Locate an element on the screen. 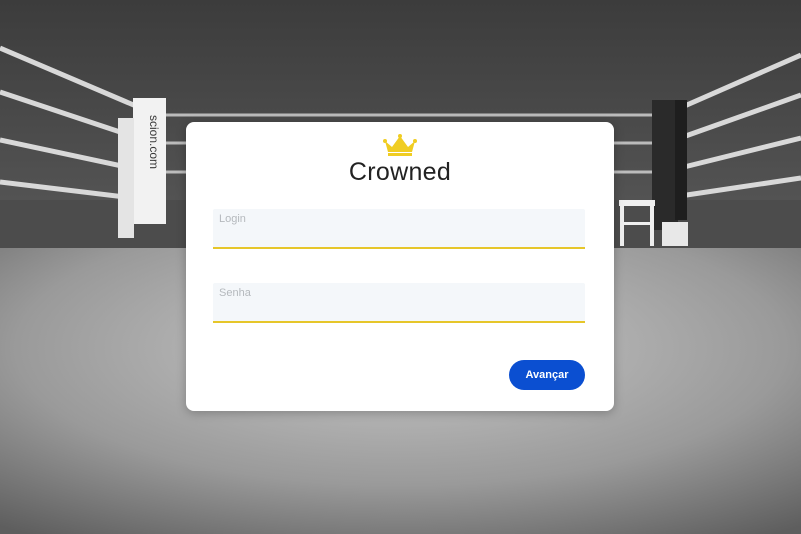 The image size is (801, 534). login-field: Login is located at coordinates (399, 229).